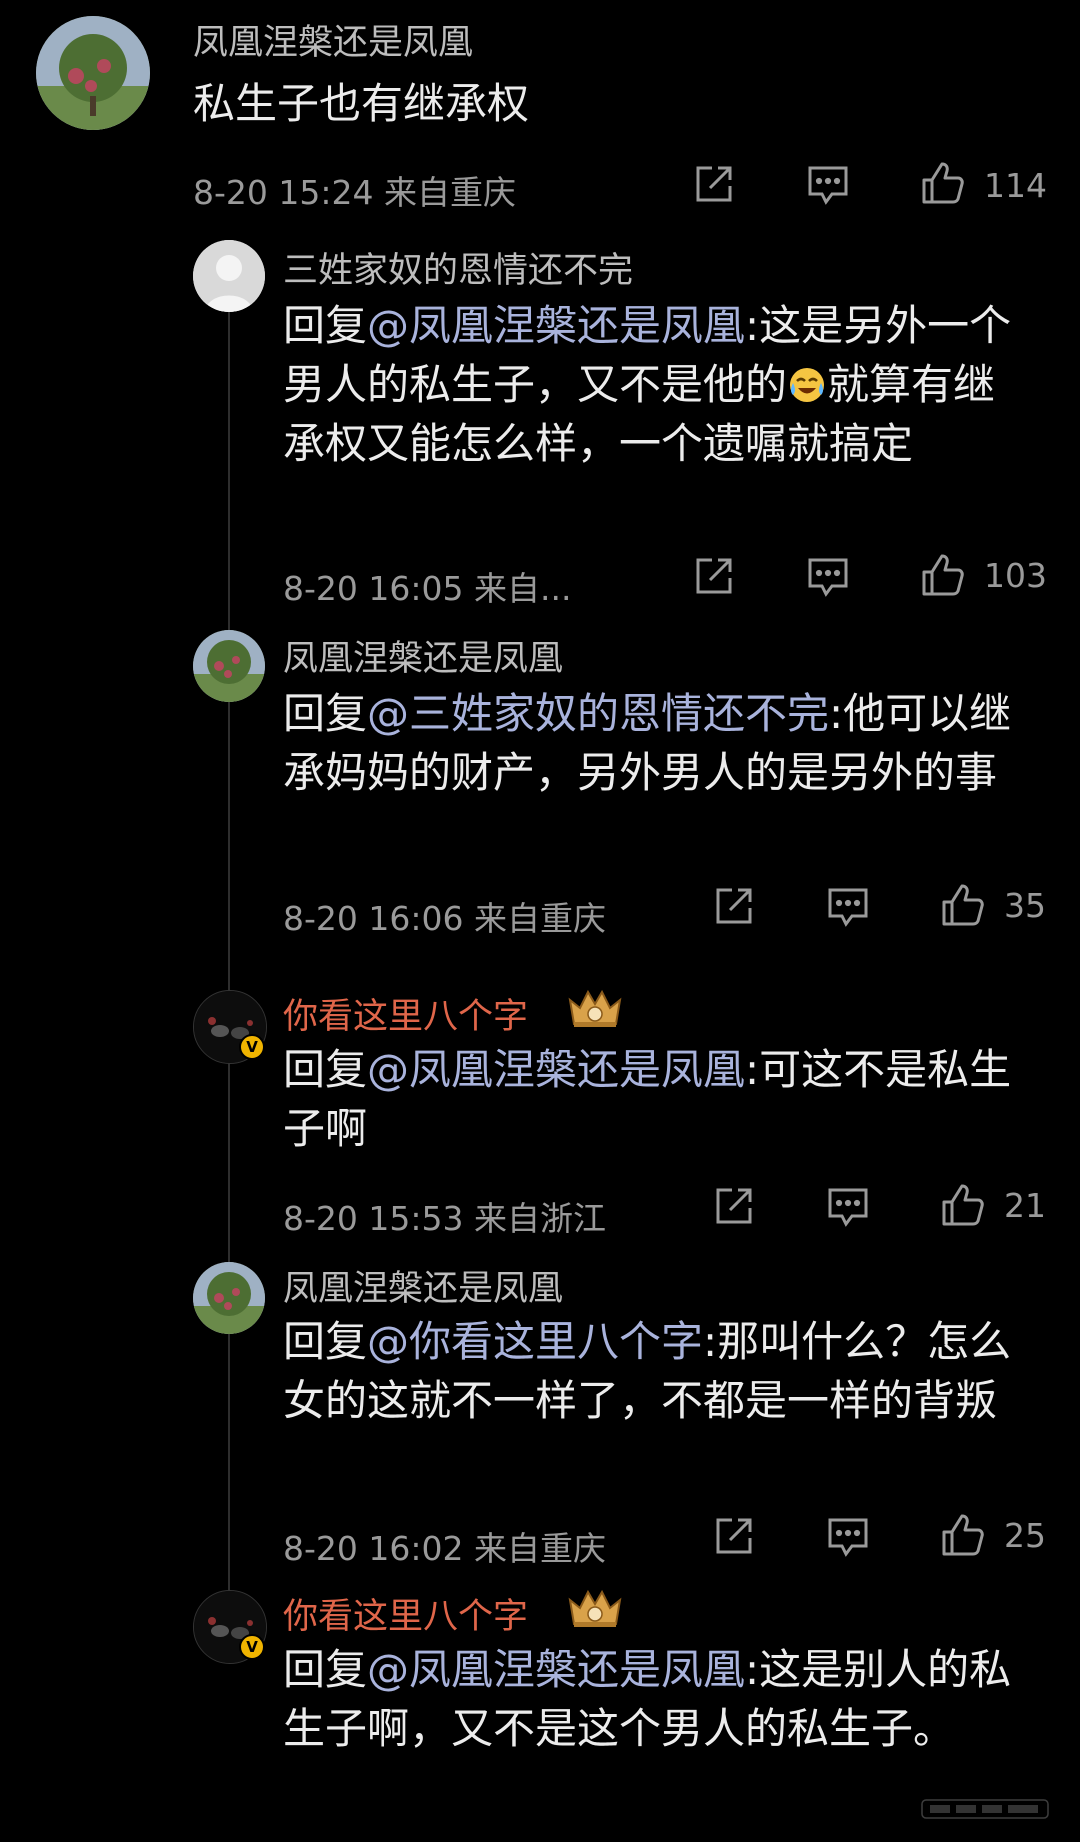 The height and width of the screenshot is (1842, 1080). What do you see at coordinates (1025, 1205) in the screenshot?
I see `like-count: 21` at bounding box center [1025, 1205].